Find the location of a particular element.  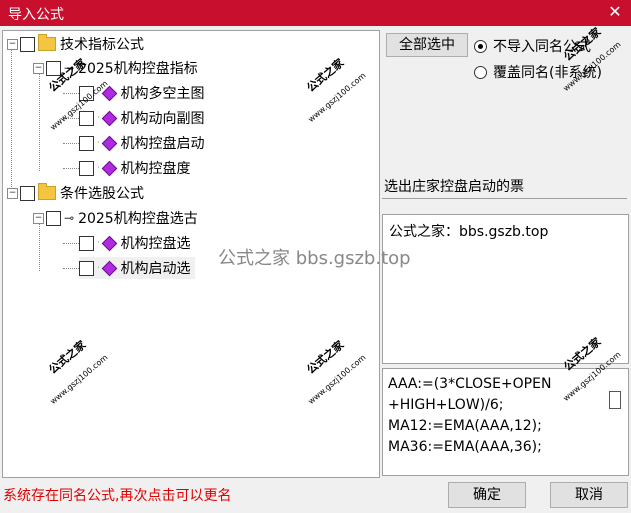

formula-description: 选出庄家控盘启动的票 is located at coordinates (454, 187).